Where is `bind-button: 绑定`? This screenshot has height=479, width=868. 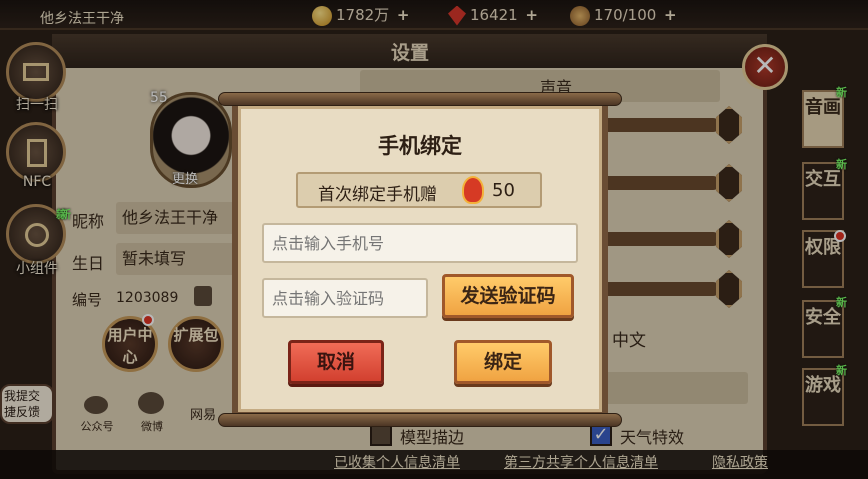 bind-button: 绑定 is located at coordinates (503, 362).